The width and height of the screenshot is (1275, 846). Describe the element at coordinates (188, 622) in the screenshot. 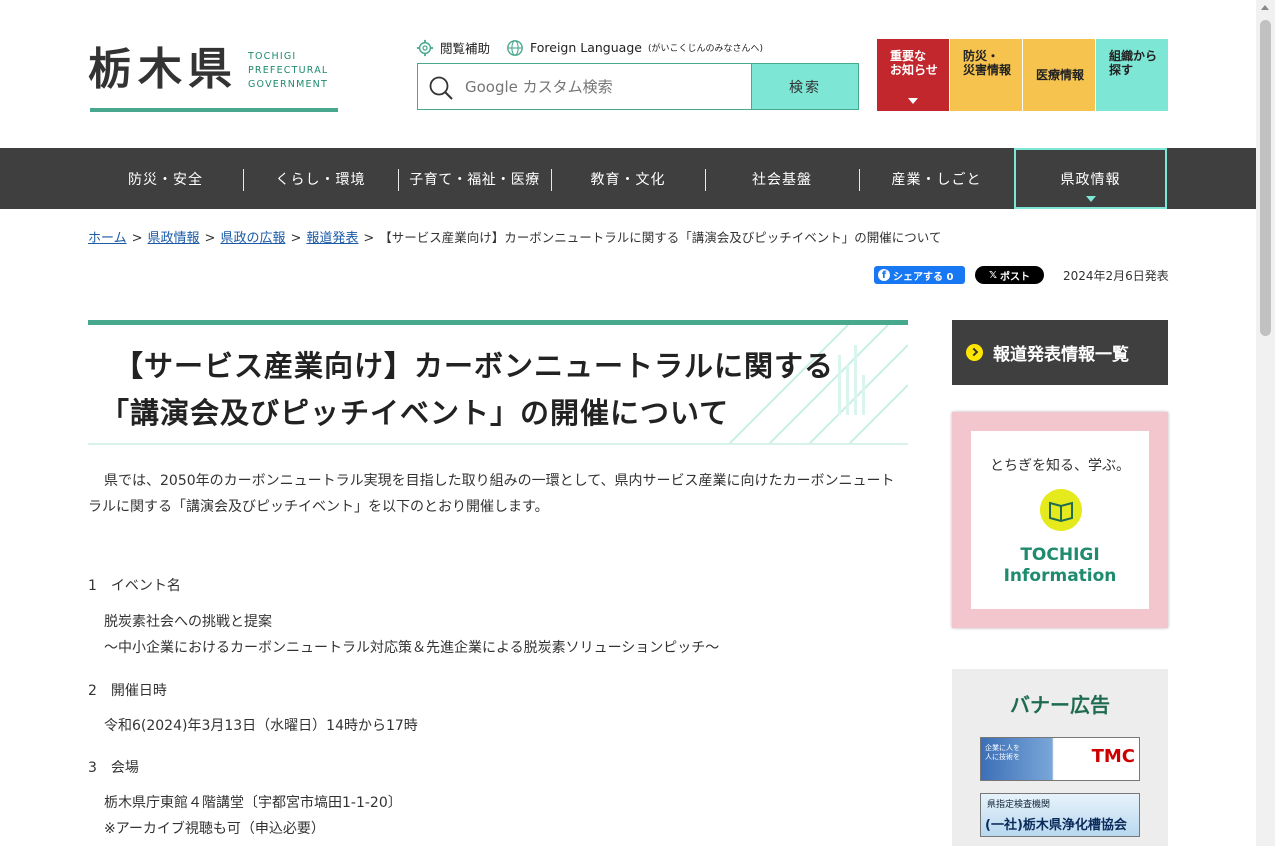

I see `section-text: 脱炭素社会への挑戦と提案` at that location.